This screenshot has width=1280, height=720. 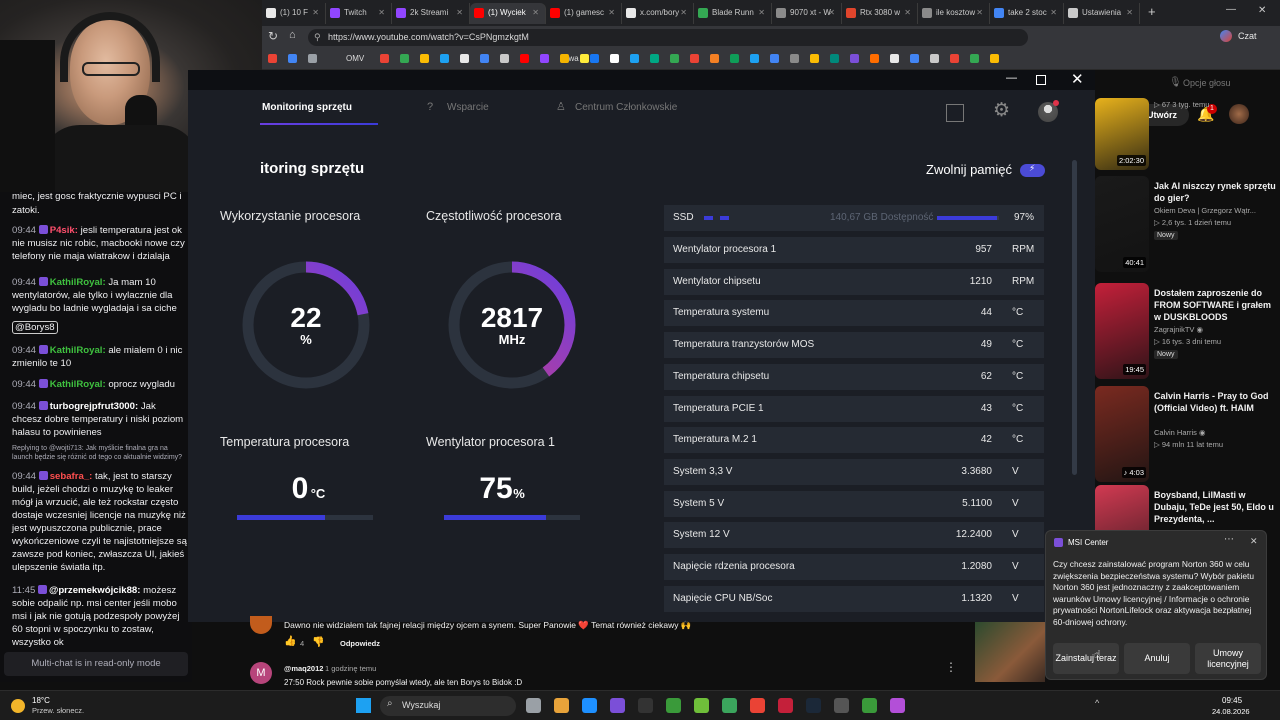 I want to click on bookmark-omv: OMV, so click(x=355, y=58).